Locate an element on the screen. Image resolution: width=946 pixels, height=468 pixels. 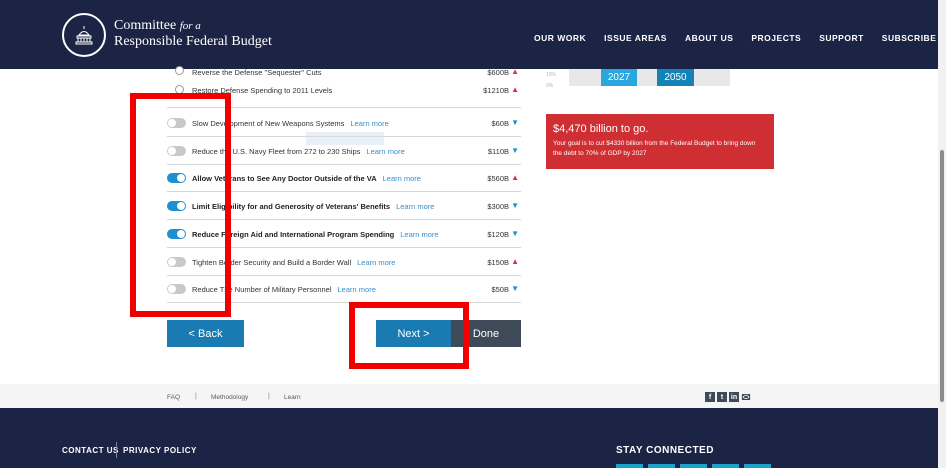
nav-subscribe: SUBSCRIBE is located at coordinates (909, 38).